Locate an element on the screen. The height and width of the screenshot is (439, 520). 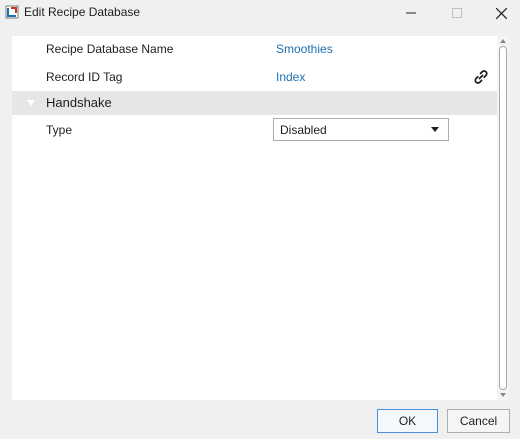
scroll-up-arrow-icon is located at coordinates (503, 41).